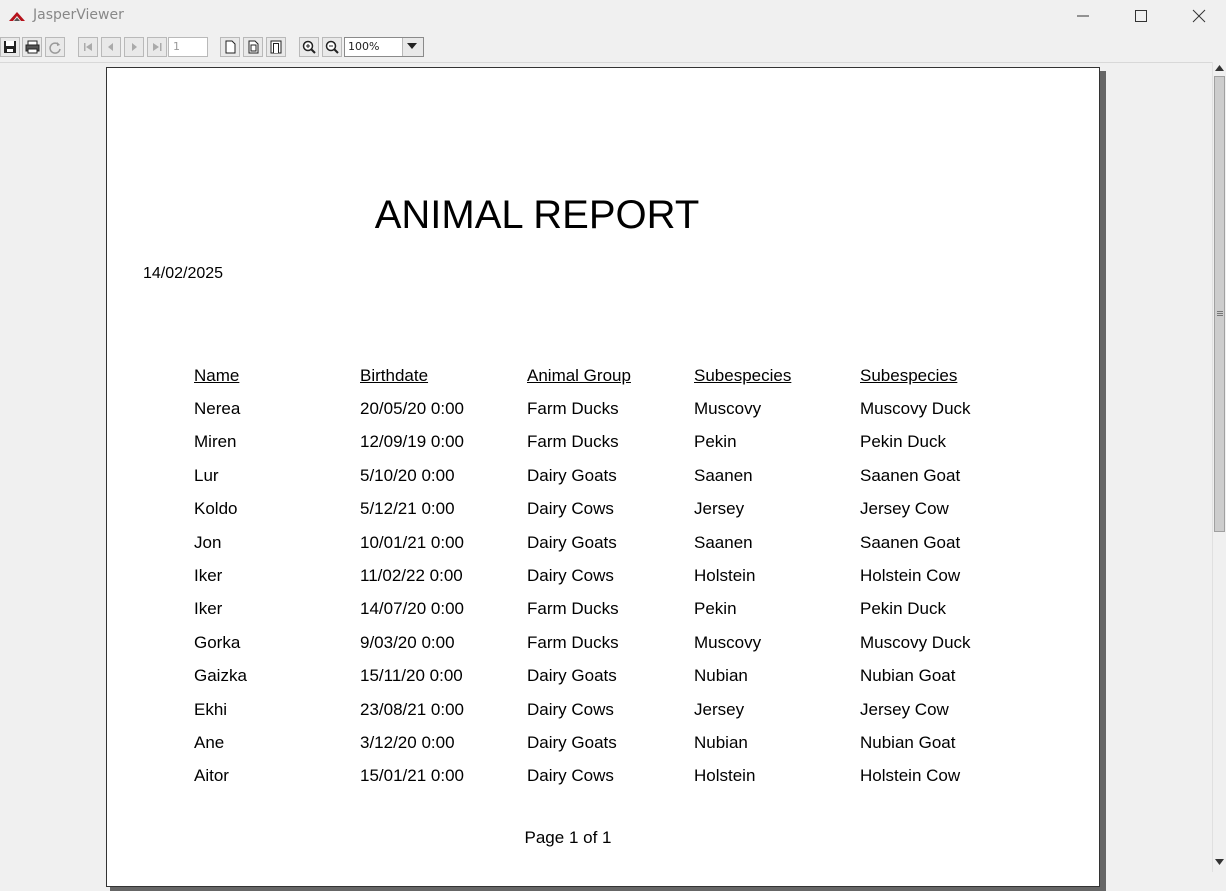  I want to click on zoom-in-button, so click(309, 47).